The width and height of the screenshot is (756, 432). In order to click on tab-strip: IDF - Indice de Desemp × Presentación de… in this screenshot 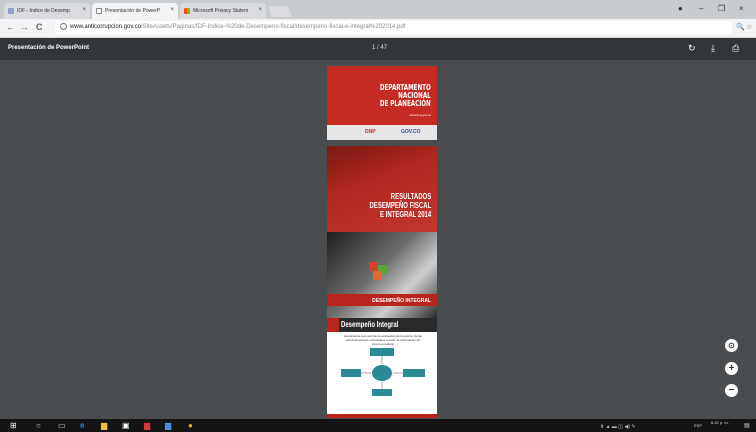, I will do `click(378, 9)`.